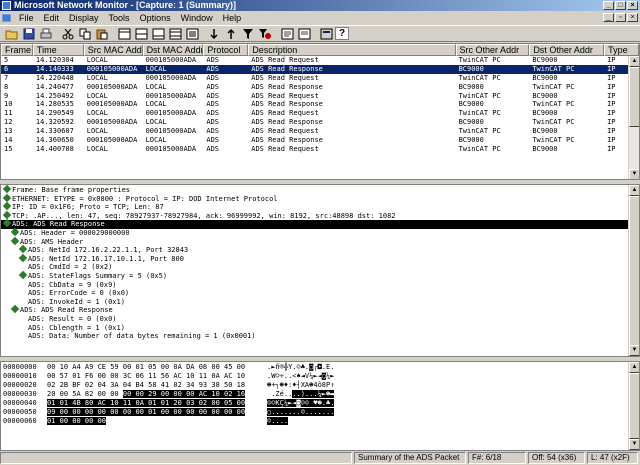  I want to click on help-icon: ?, so click(342, 33).